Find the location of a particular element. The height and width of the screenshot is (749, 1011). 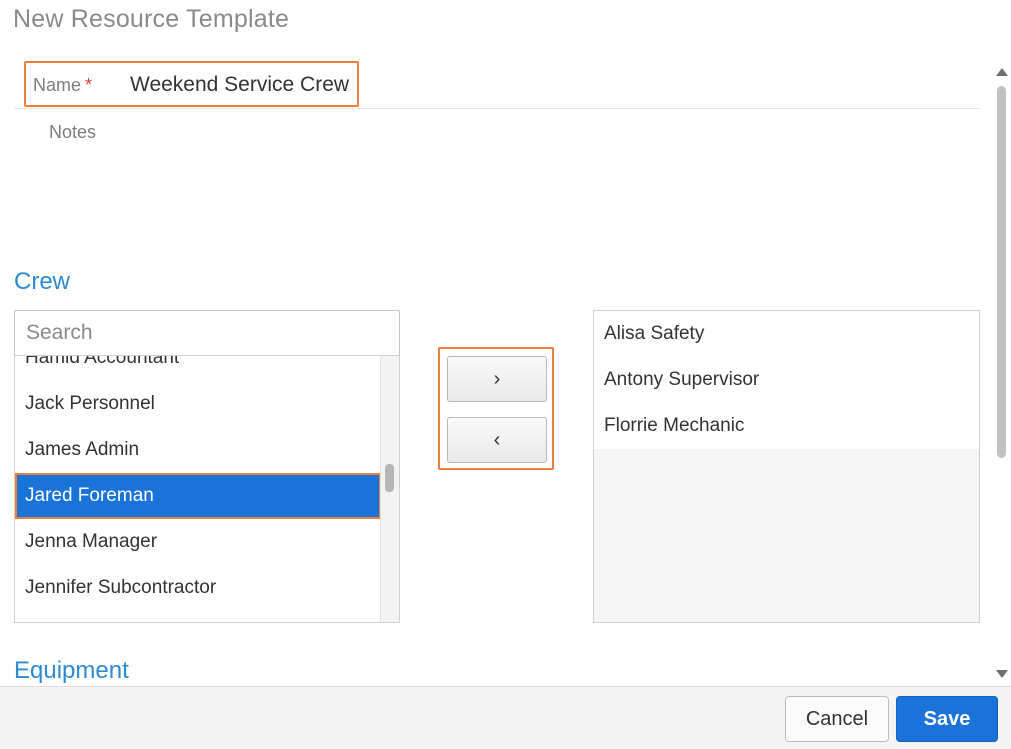

dialog-footer: Cancel Save is located at coordinates (505, 717).